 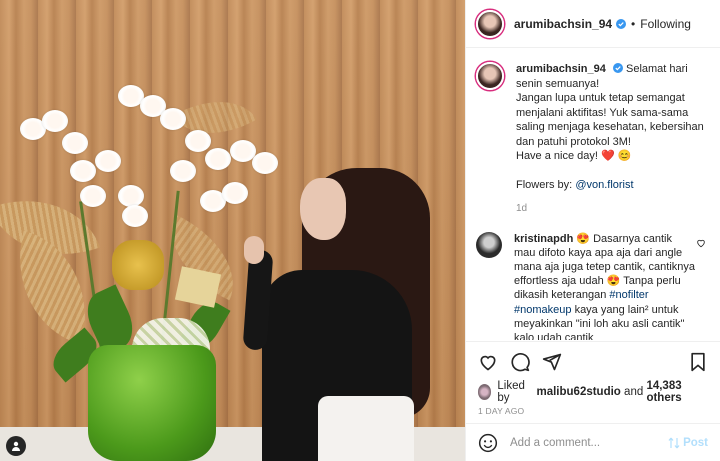 What do you see at coordinates (552, 362) in the screenshot?
I see `share-icon` at bounding box center [552, 362].